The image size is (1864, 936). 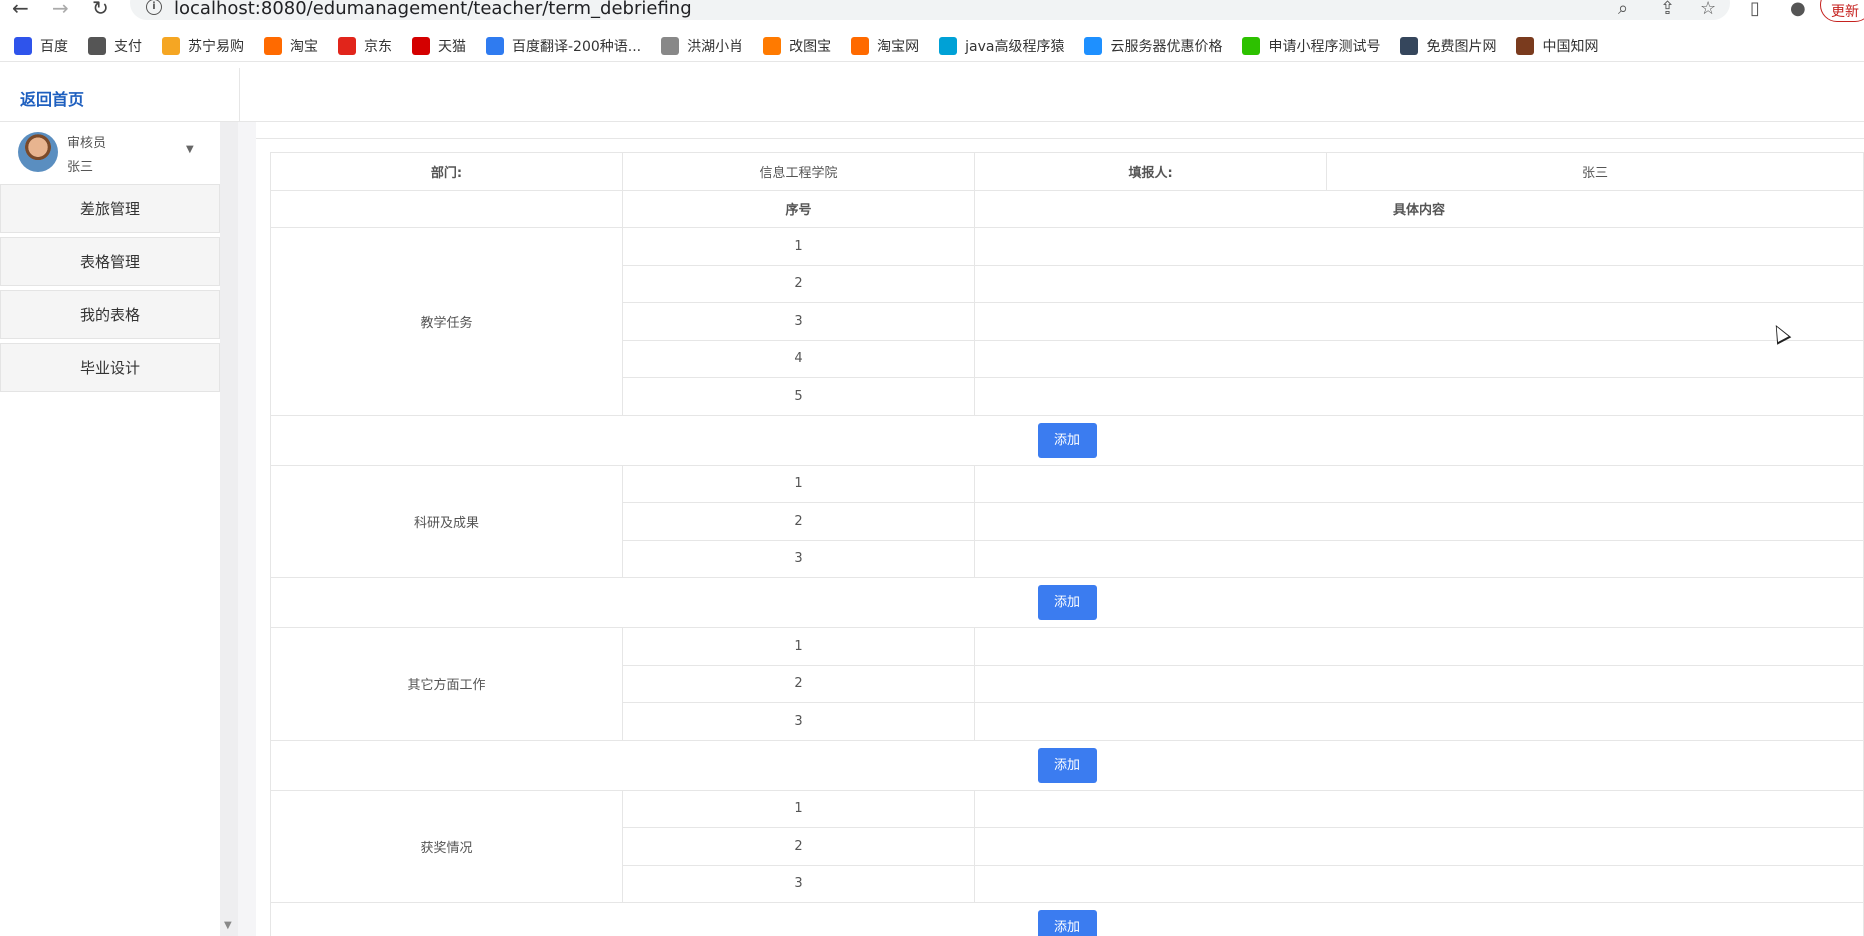 What do you see at coordinates (190, 149) in the screenshot?
I see `caret-down-icon: ▼` at bounding box center [190, 149].